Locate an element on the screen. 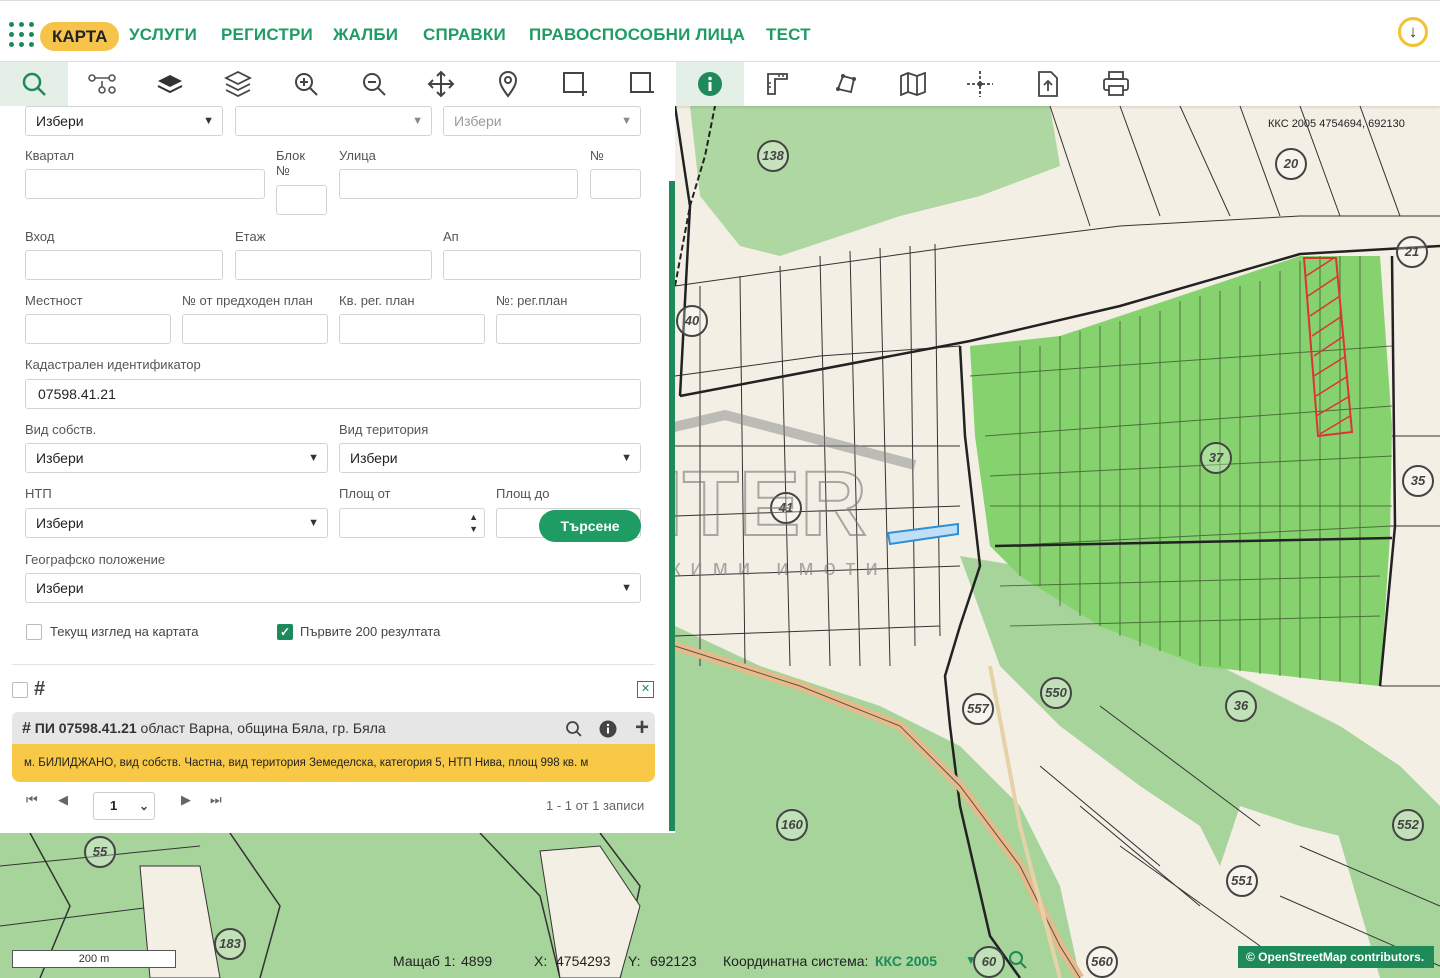 This screenshot has height=978, width=1440. apartment-input is located at coordinates (542, 265).